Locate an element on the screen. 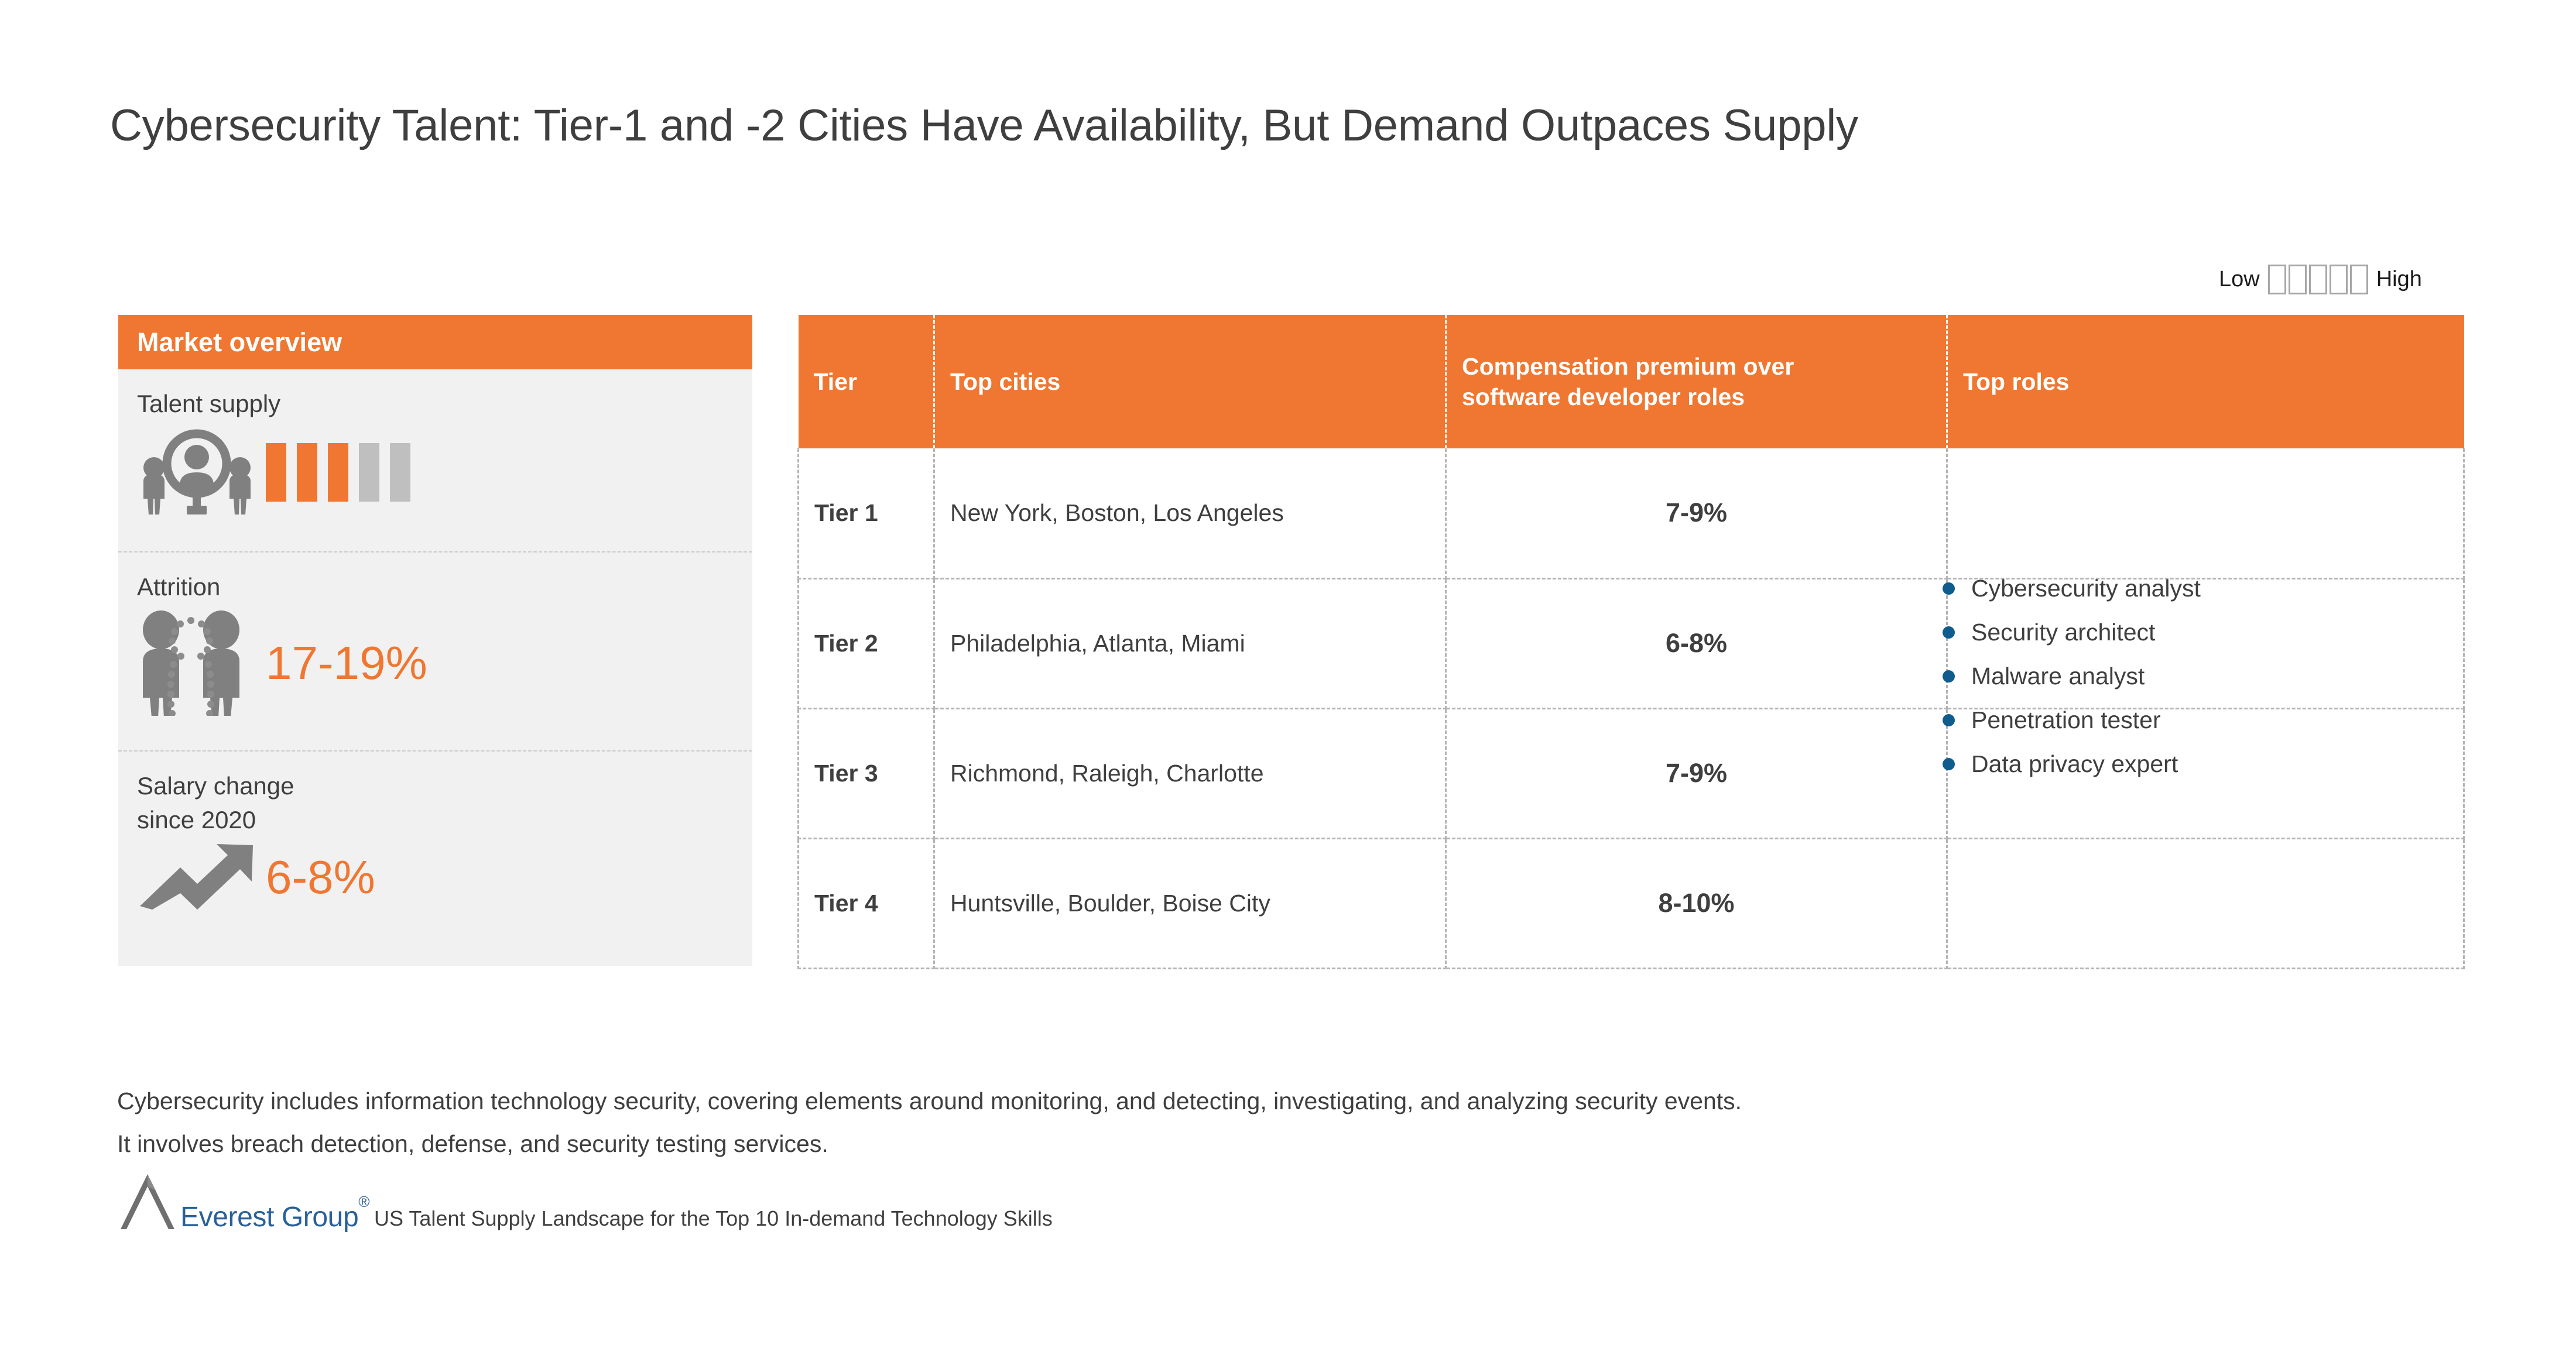 This screenshot has width=2576, height=1348. cell-cities: New York, Boston, Los Angeles is located at coordinates (1190, 513).